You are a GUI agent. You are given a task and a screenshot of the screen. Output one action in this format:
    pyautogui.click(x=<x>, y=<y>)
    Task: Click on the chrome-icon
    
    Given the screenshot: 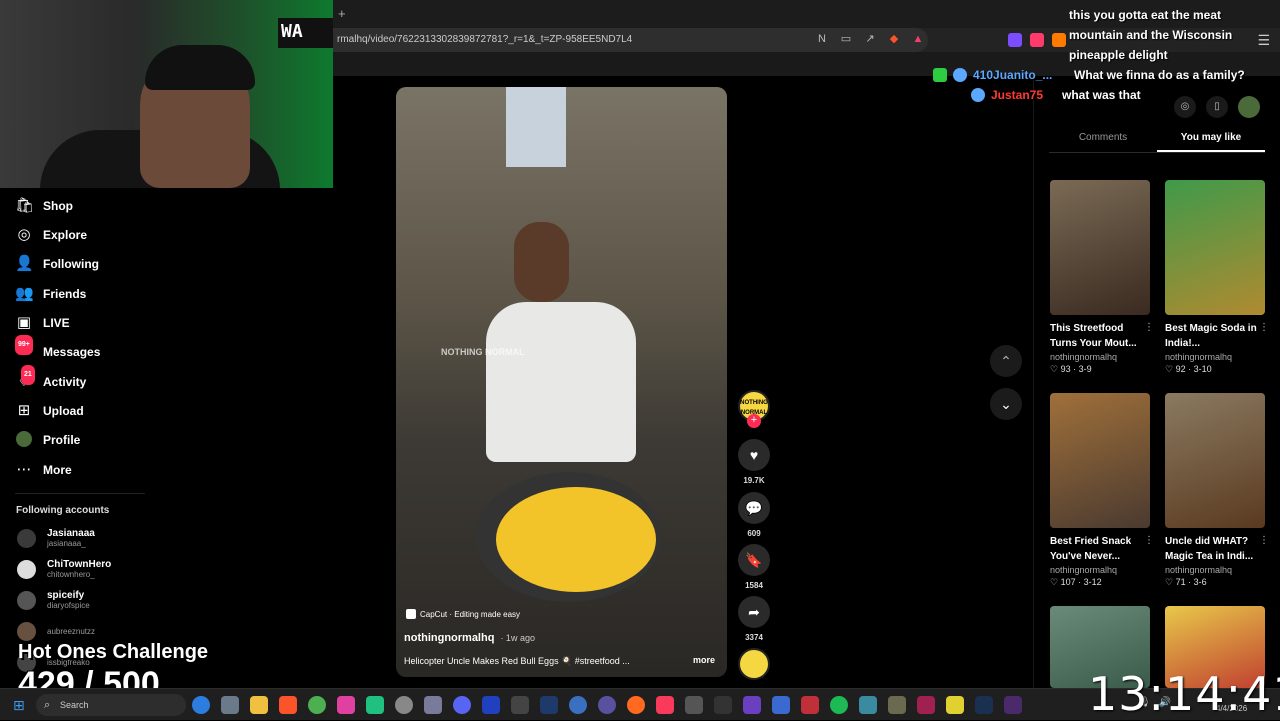 What is the action you would take?
    pyautogui.click(x=317, y=705)
    